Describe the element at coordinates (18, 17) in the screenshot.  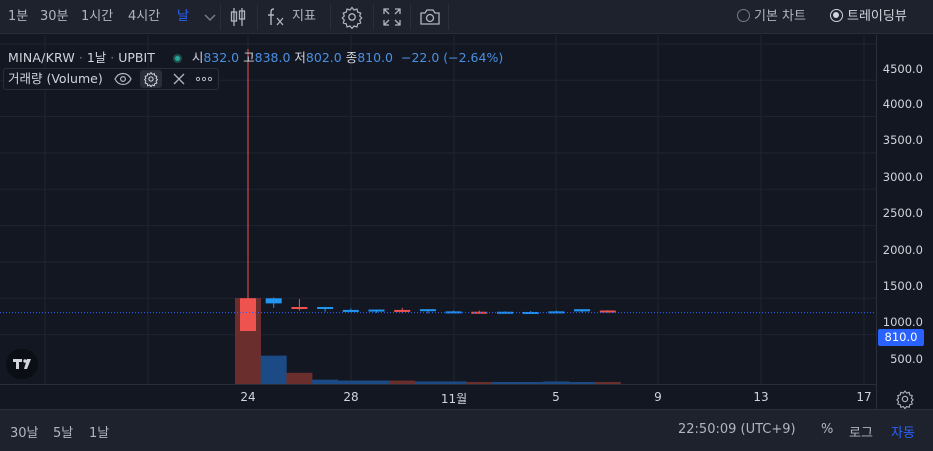
I see `interval-1m: 1분` at that location.